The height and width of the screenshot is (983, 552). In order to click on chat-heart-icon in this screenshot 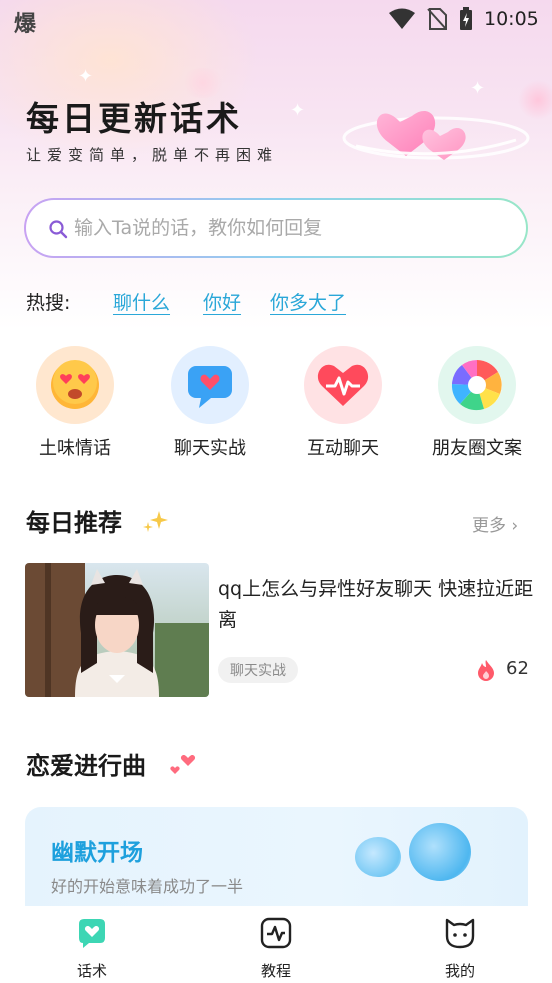, I will do `click(210, 387)`.